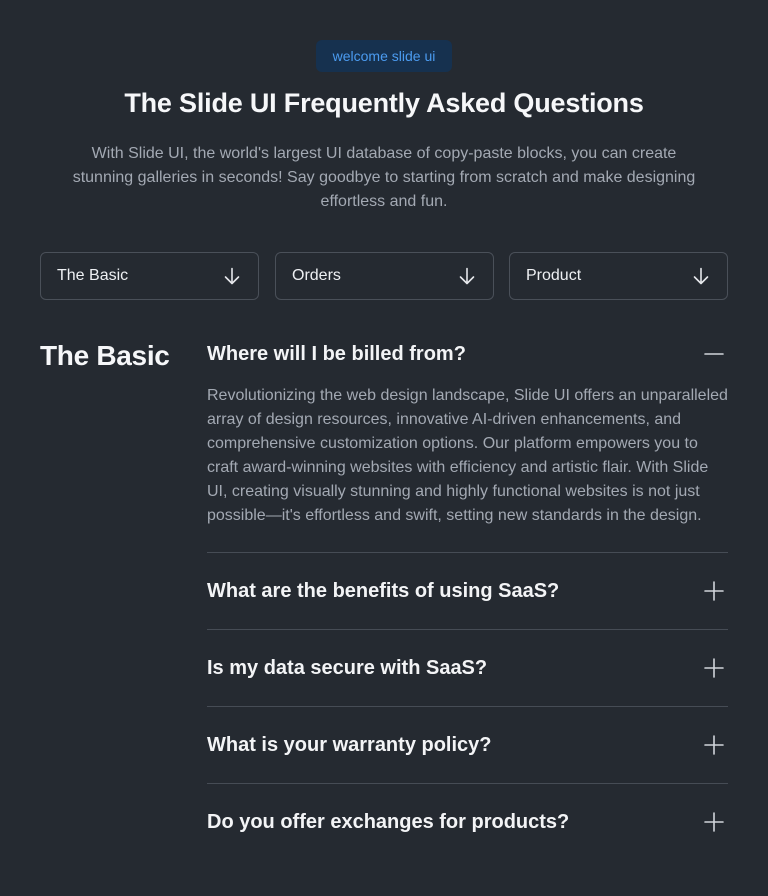 The width and height of the screenshot is (768, 896). Describe the element at coordinates (384, 56) in the screenshot. I see `welcome-badge: welcome slide ui` at that location.